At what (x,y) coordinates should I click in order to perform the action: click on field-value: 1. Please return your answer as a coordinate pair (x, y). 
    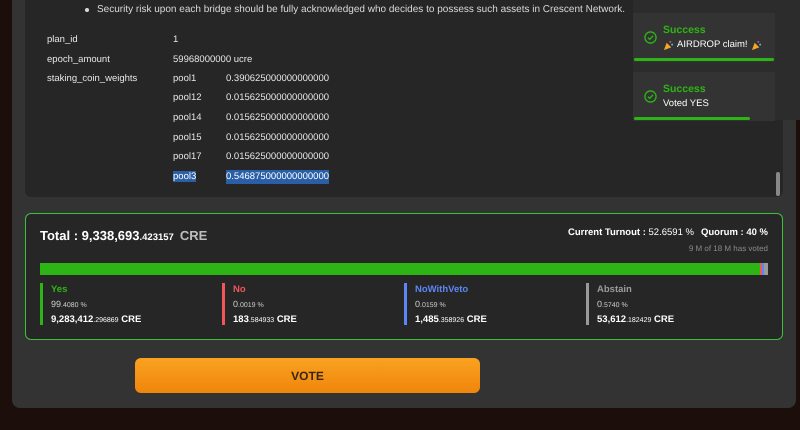
    Looking at the image, I should click on (175, 40).